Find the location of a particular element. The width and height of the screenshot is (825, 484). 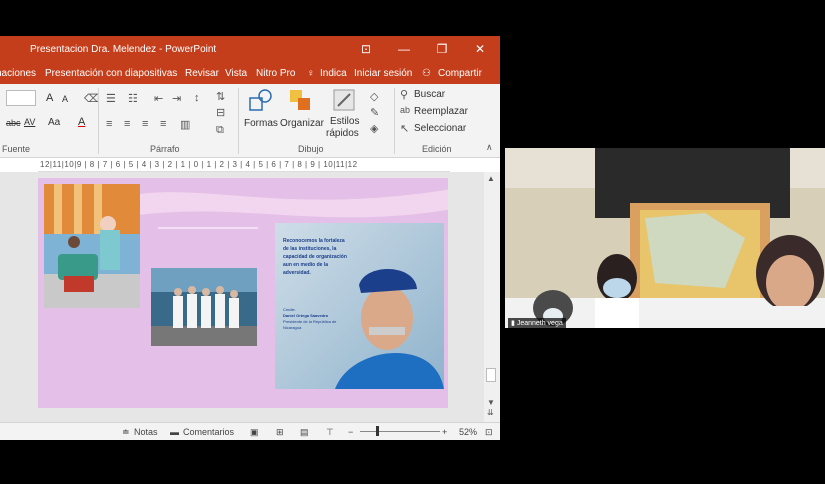

video-feed: ▮ Jeanneth vega is located at coordinates (665, 238).